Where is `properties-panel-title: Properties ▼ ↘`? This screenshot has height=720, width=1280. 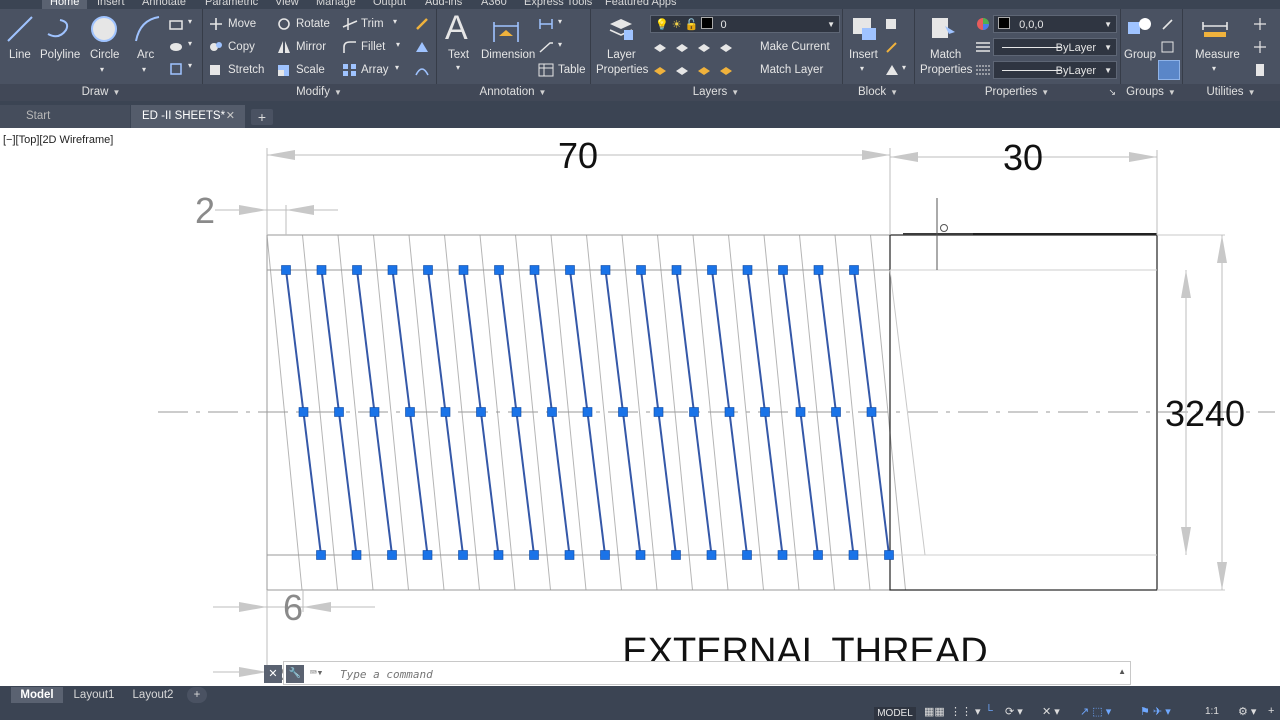 properties-panel-title: Properties ▼ ↘ is located at coordinates (1017, 92).